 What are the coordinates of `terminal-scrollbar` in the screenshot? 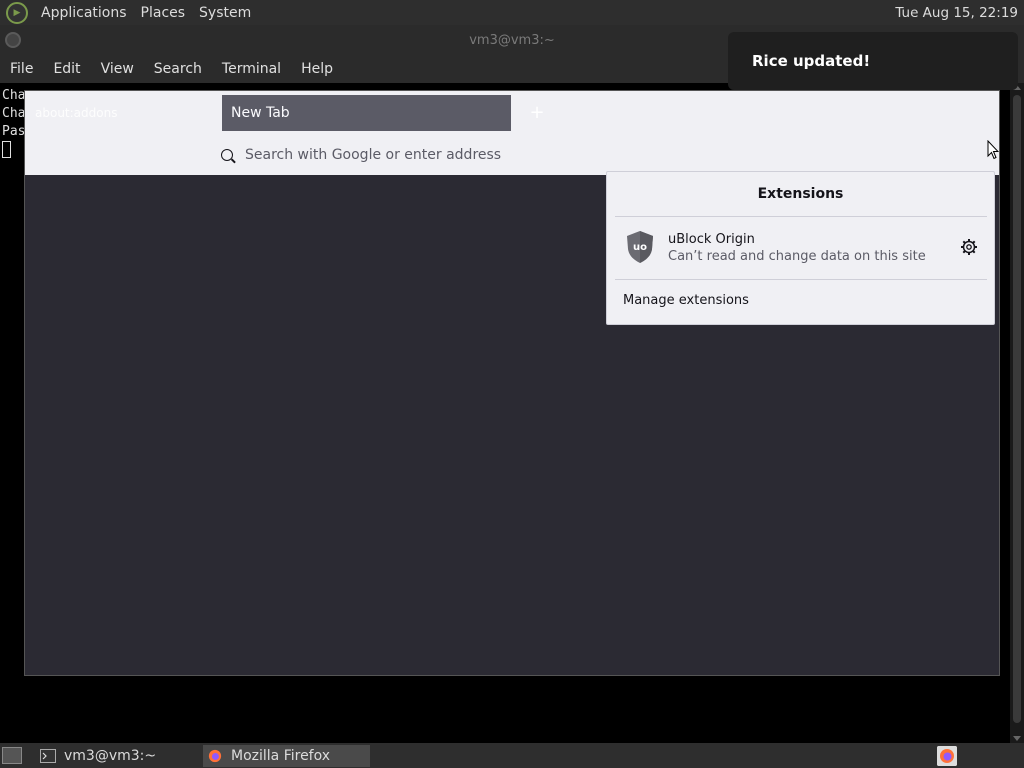 It's located at (1017, 413).